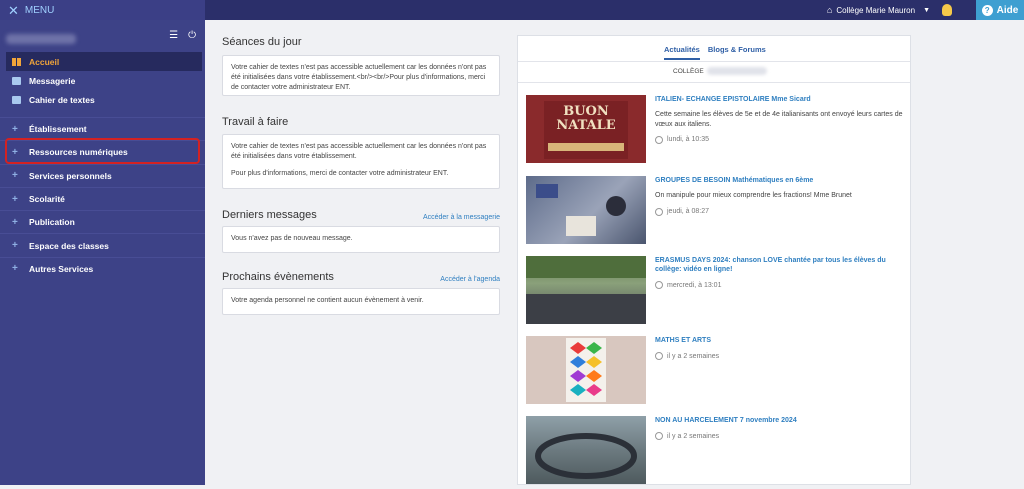  I want to click on news-thumbnail: BUON NATALE, so click(586, 129).